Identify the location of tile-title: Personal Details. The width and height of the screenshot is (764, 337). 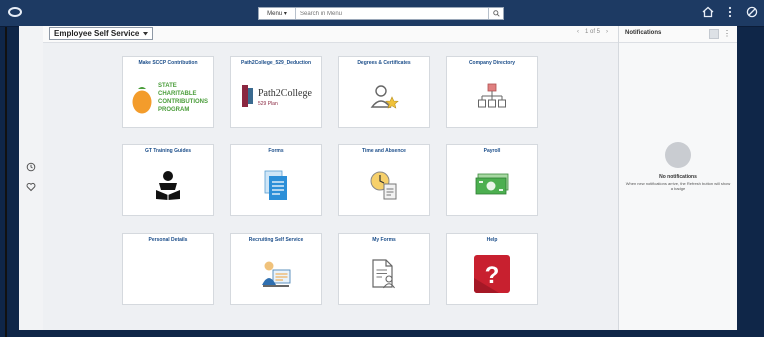
(168, 240).